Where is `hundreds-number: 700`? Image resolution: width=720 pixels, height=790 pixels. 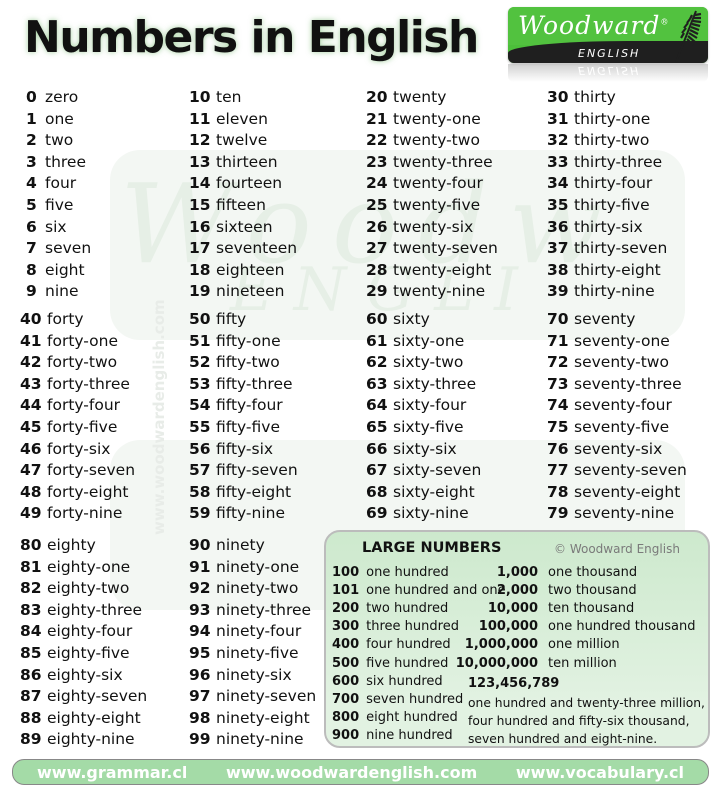
hundreds-number: 700 is located at coordinates (346, 699).